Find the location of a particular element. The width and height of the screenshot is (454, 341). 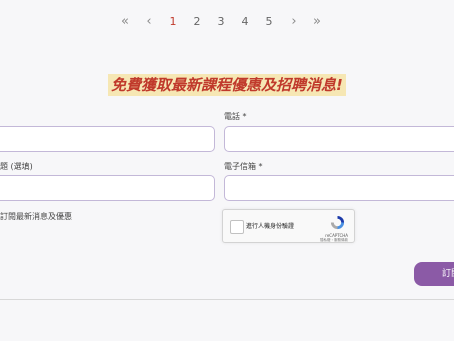

last-page-icon: » is located at coordinates (317, 22).